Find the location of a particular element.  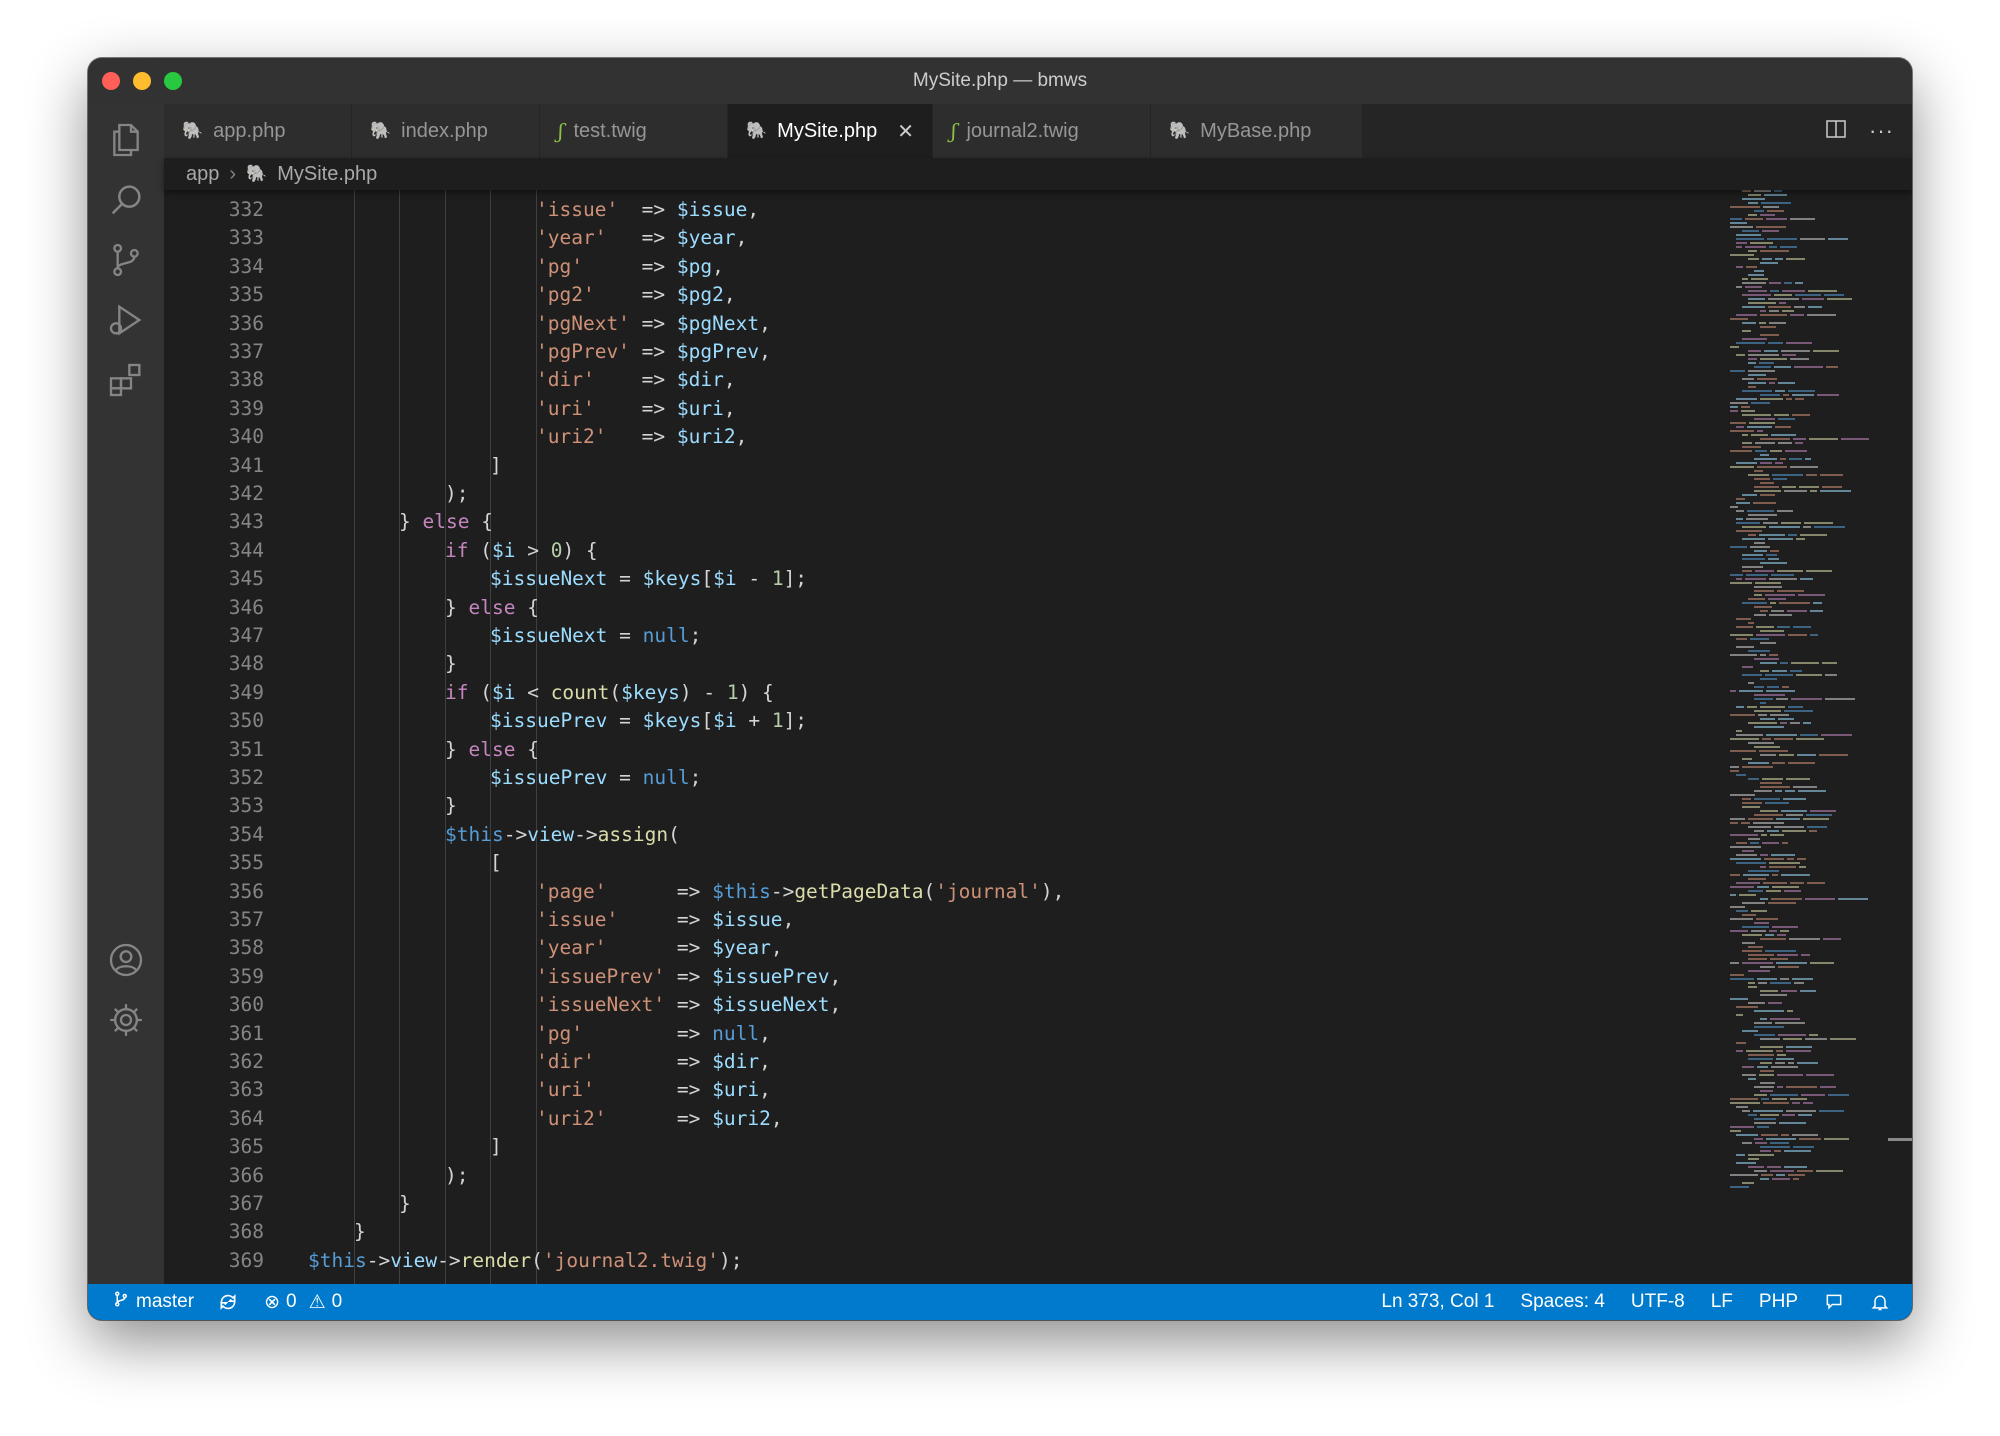

account-icon is located at coordinates (126, 960).